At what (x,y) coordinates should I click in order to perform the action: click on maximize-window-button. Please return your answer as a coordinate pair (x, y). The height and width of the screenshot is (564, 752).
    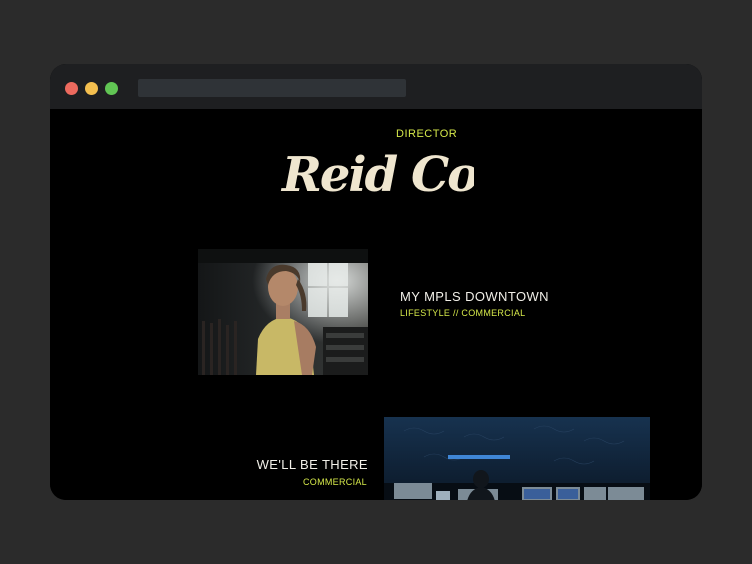
    Looking at the image, I should click on (111, 88).